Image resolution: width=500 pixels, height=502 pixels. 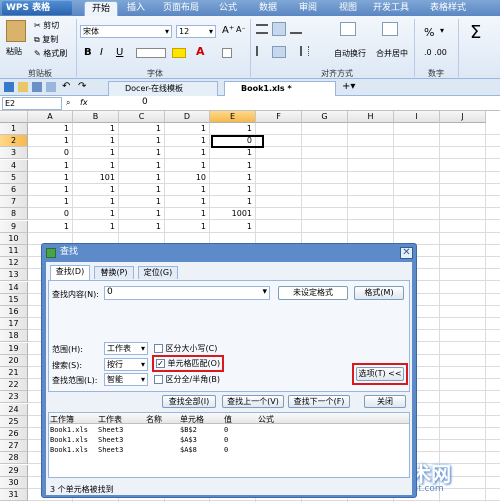 What do you see at coordinates (14, 251) in the screenshot?
I see `row-header: 11` at bounding box center [14, 251].